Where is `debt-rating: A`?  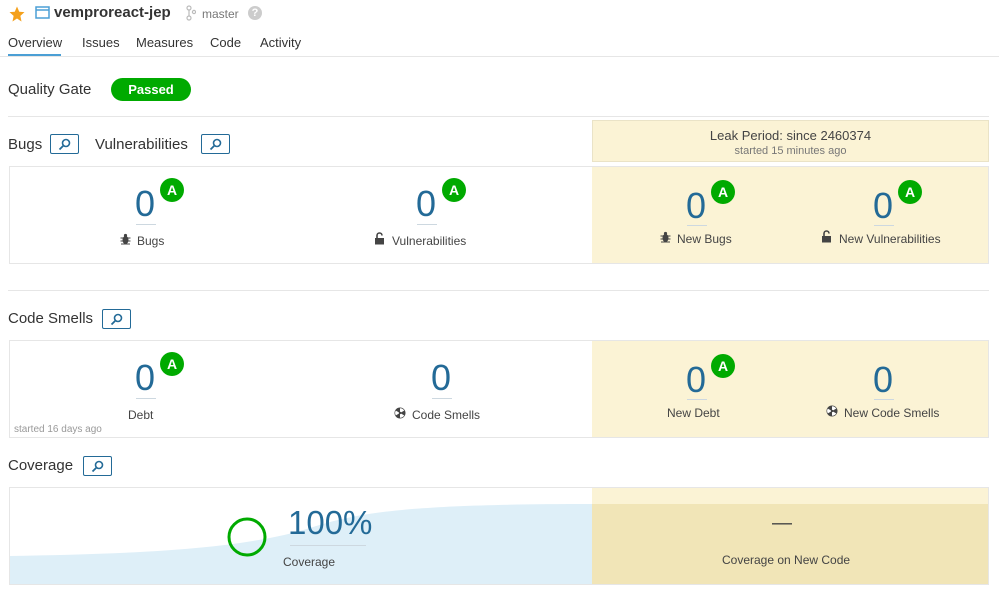 debt-rating: A is located at coordinates (172, 364).